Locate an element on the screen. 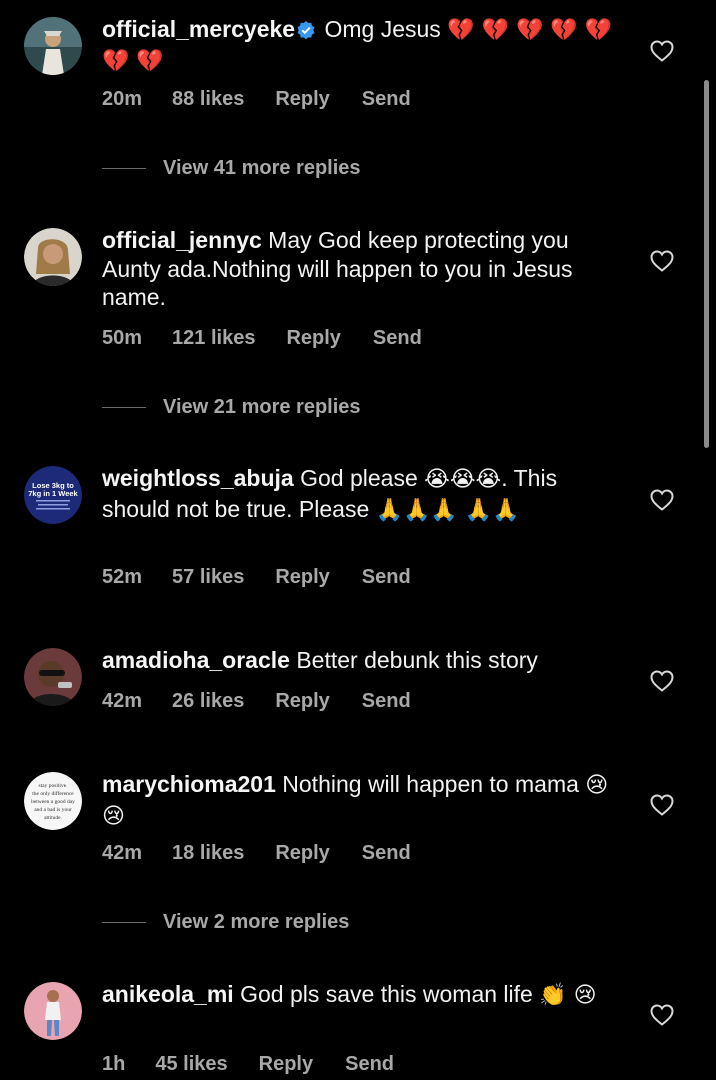 The image size is (716, 1080). likes-count: 121 likes is located at coordinates (213, 338).